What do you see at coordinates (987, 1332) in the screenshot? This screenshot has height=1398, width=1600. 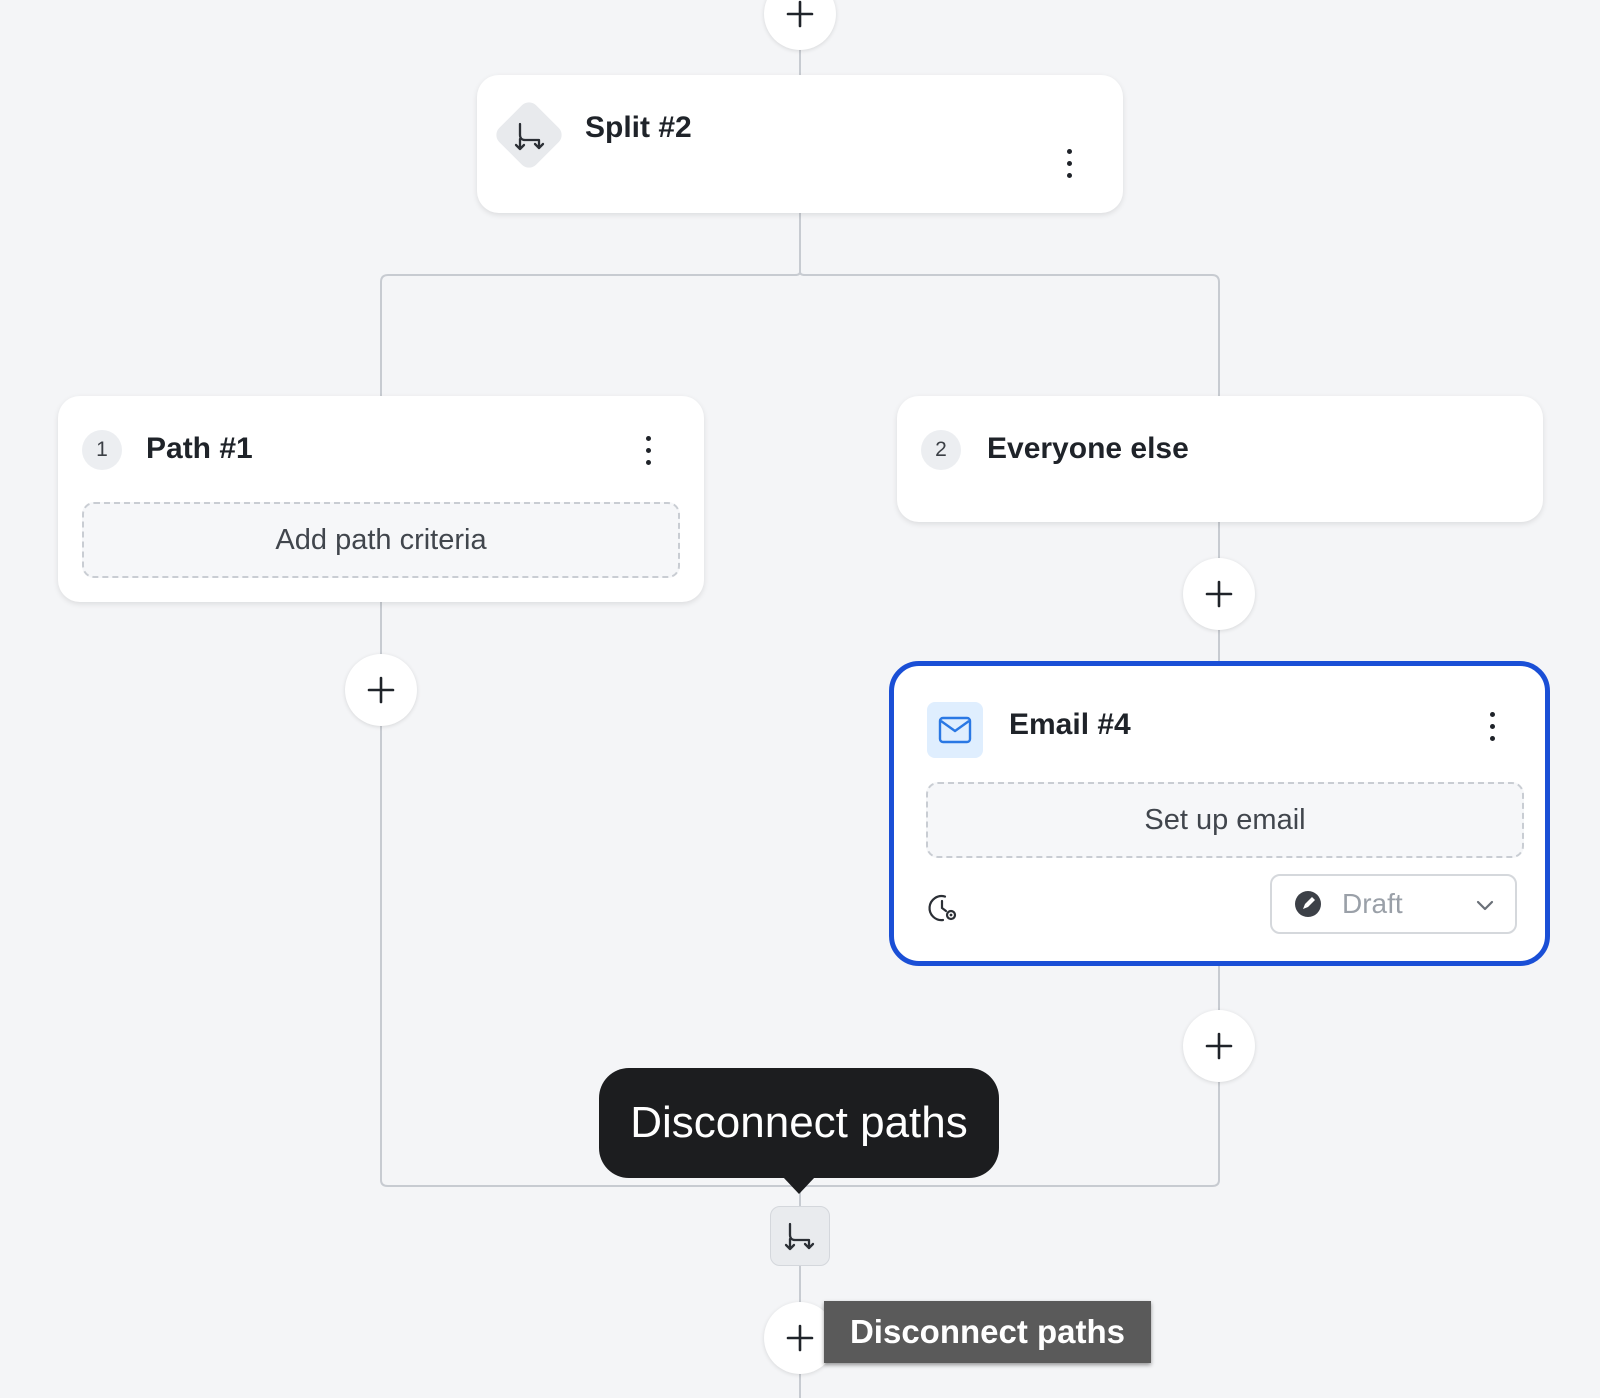 I see `native-tooltip: Disconnect paths` at bounding box center [987, 1332].